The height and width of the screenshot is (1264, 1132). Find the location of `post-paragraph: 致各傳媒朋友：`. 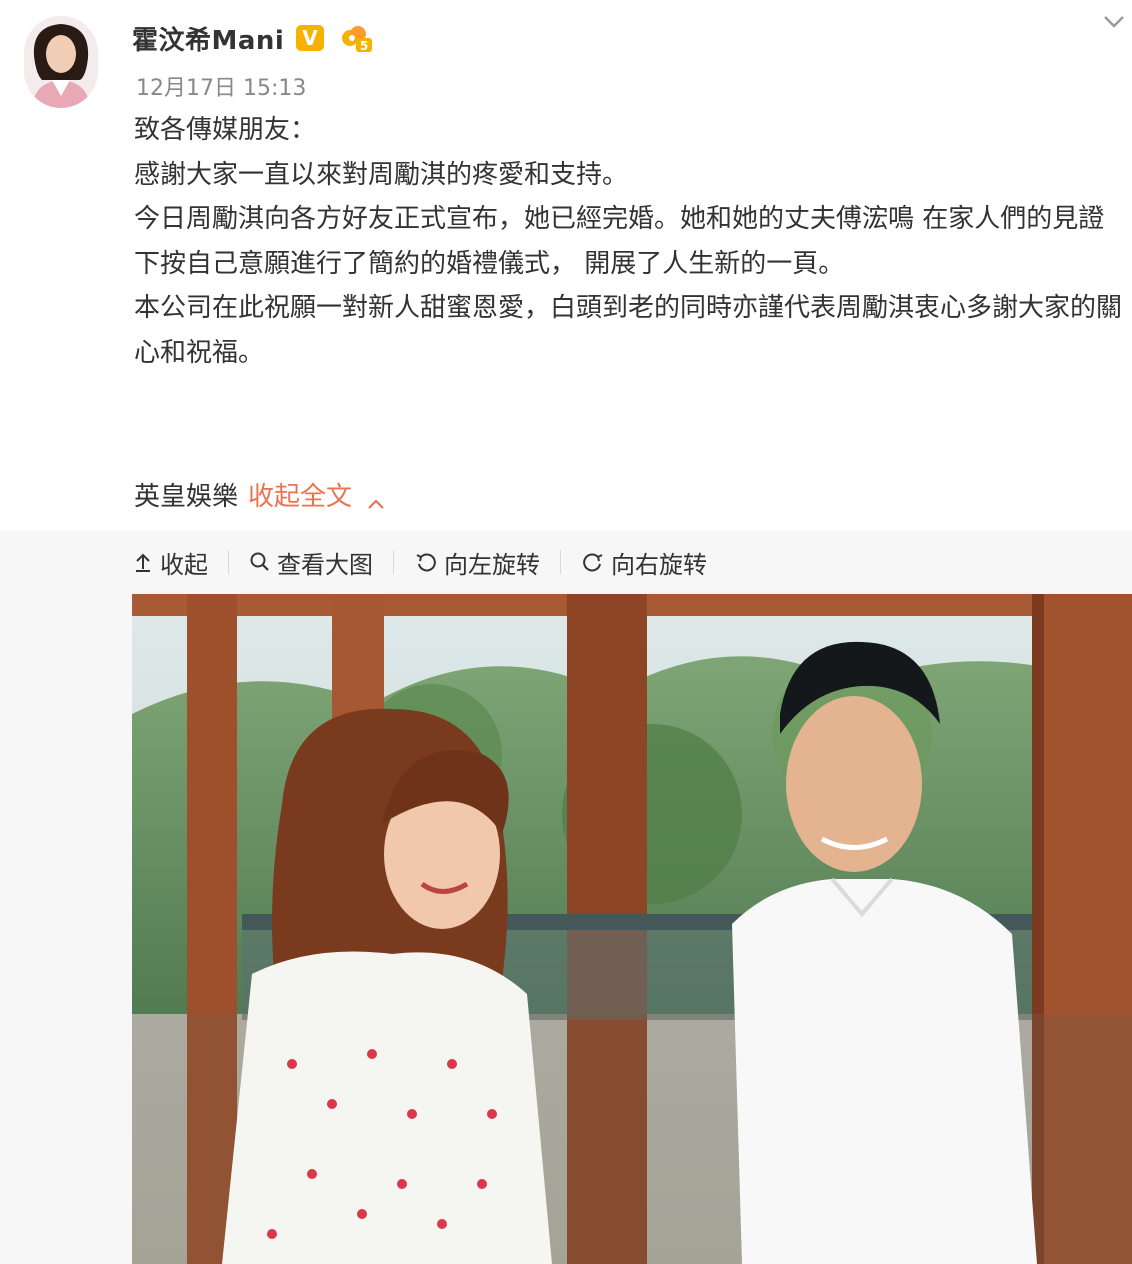

post-paragraph: 致各傳媒朋友： is located at coordinates (225, 130).